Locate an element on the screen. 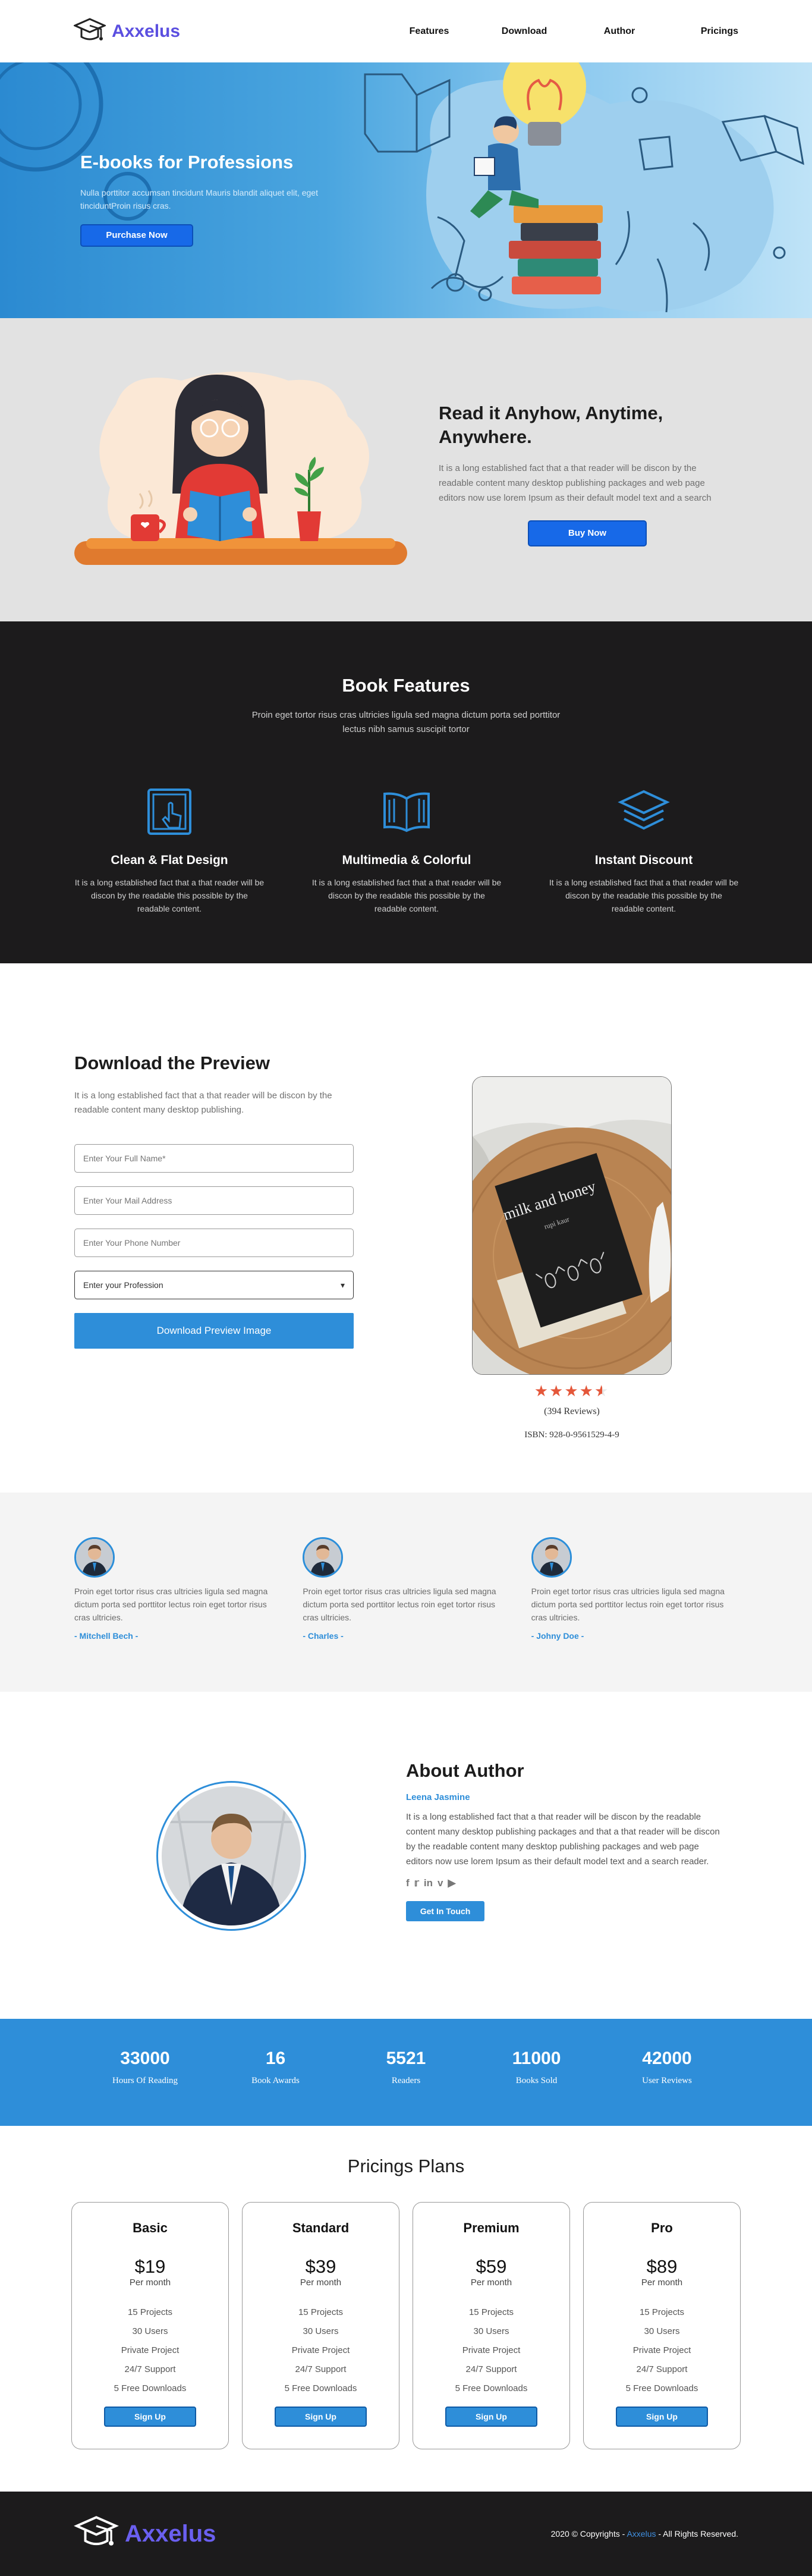  brand-name: Axxelus is located at coordinates (146, 31).